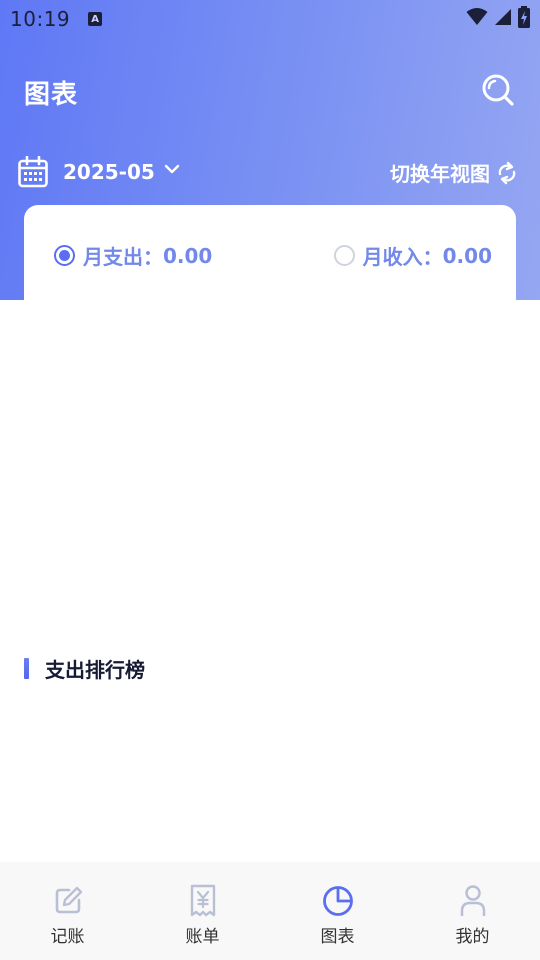 The width and height of the screenshot is (540, 960). Describe the element at coordinates (95, 670) in the screenshot. I see `section-title: 支出排行榜` at that location.